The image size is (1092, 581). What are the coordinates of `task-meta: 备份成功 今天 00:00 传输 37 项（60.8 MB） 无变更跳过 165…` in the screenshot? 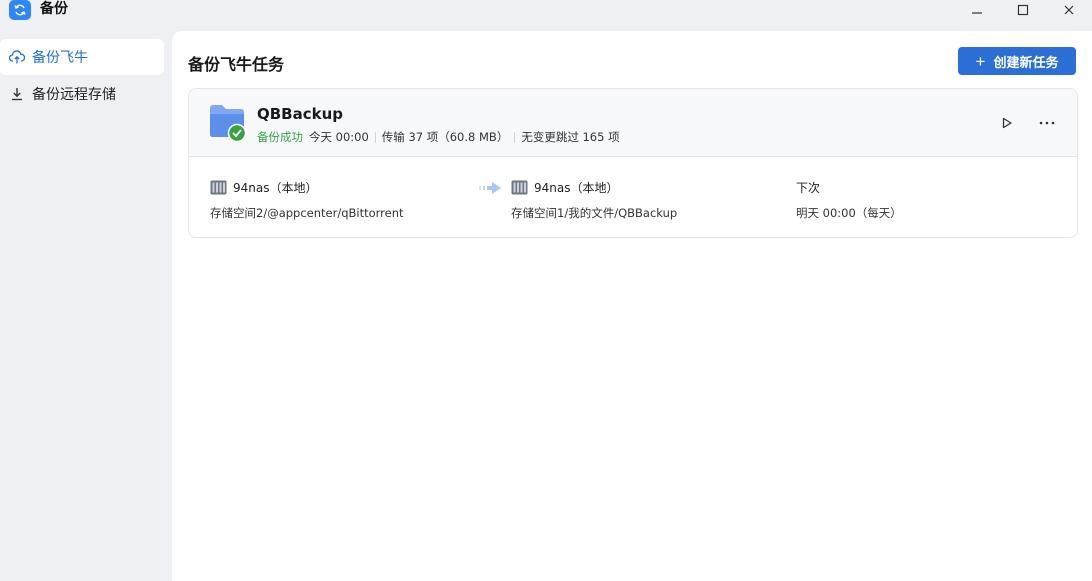 It's located at (438, 137).